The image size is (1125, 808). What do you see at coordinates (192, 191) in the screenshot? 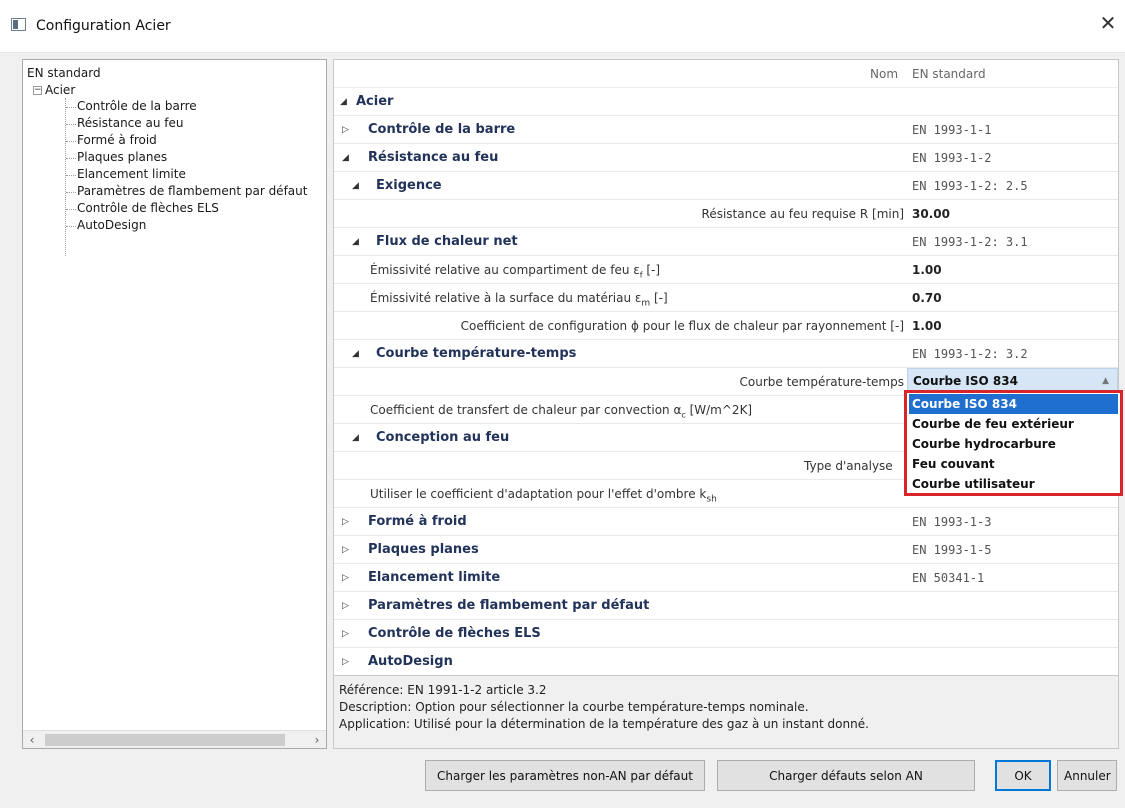
I see `tree-item-flambement: Paramètres de flambement par défaut` at bounding box center [192, 191].